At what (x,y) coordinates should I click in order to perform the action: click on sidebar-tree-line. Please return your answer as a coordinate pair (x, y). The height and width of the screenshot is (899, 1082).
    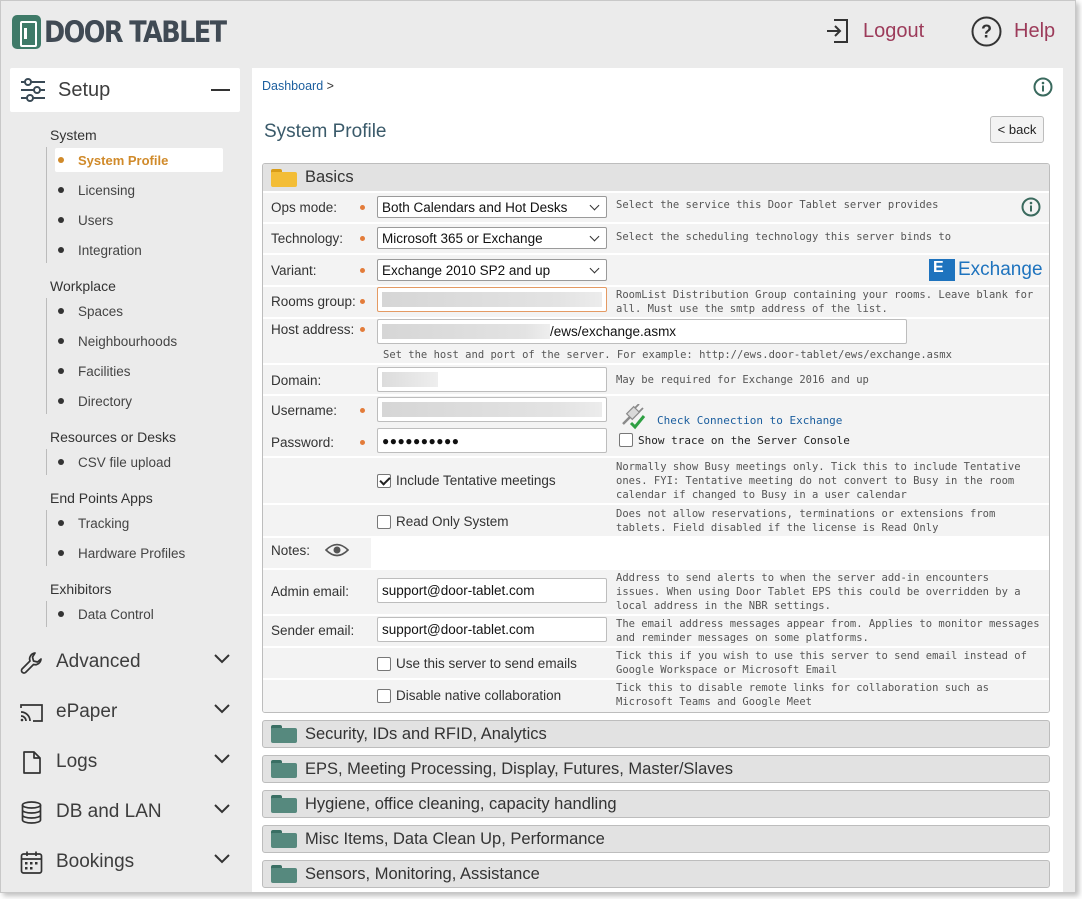
    Looking at the image, I should click on (46, 614).